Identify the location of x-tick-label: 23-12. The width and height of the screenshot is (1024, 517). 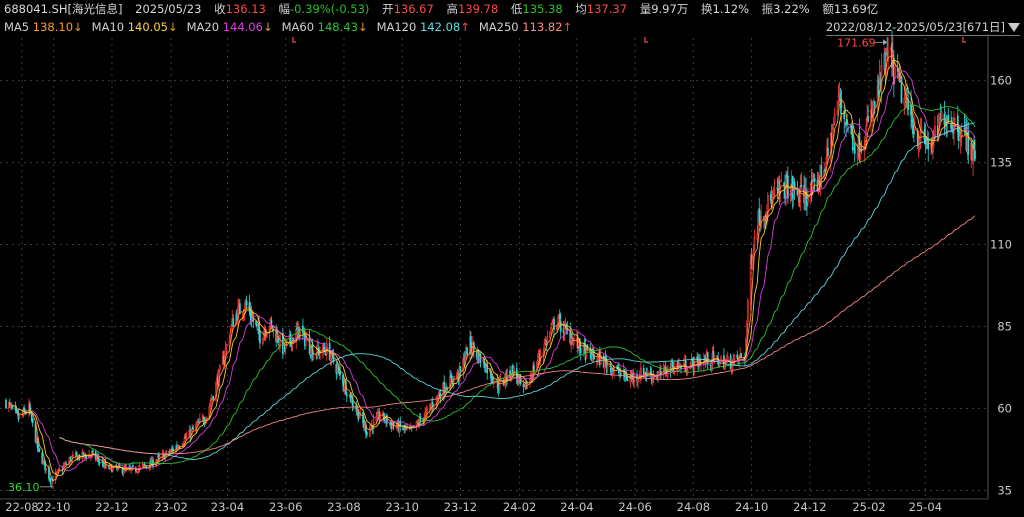
(460, 507).